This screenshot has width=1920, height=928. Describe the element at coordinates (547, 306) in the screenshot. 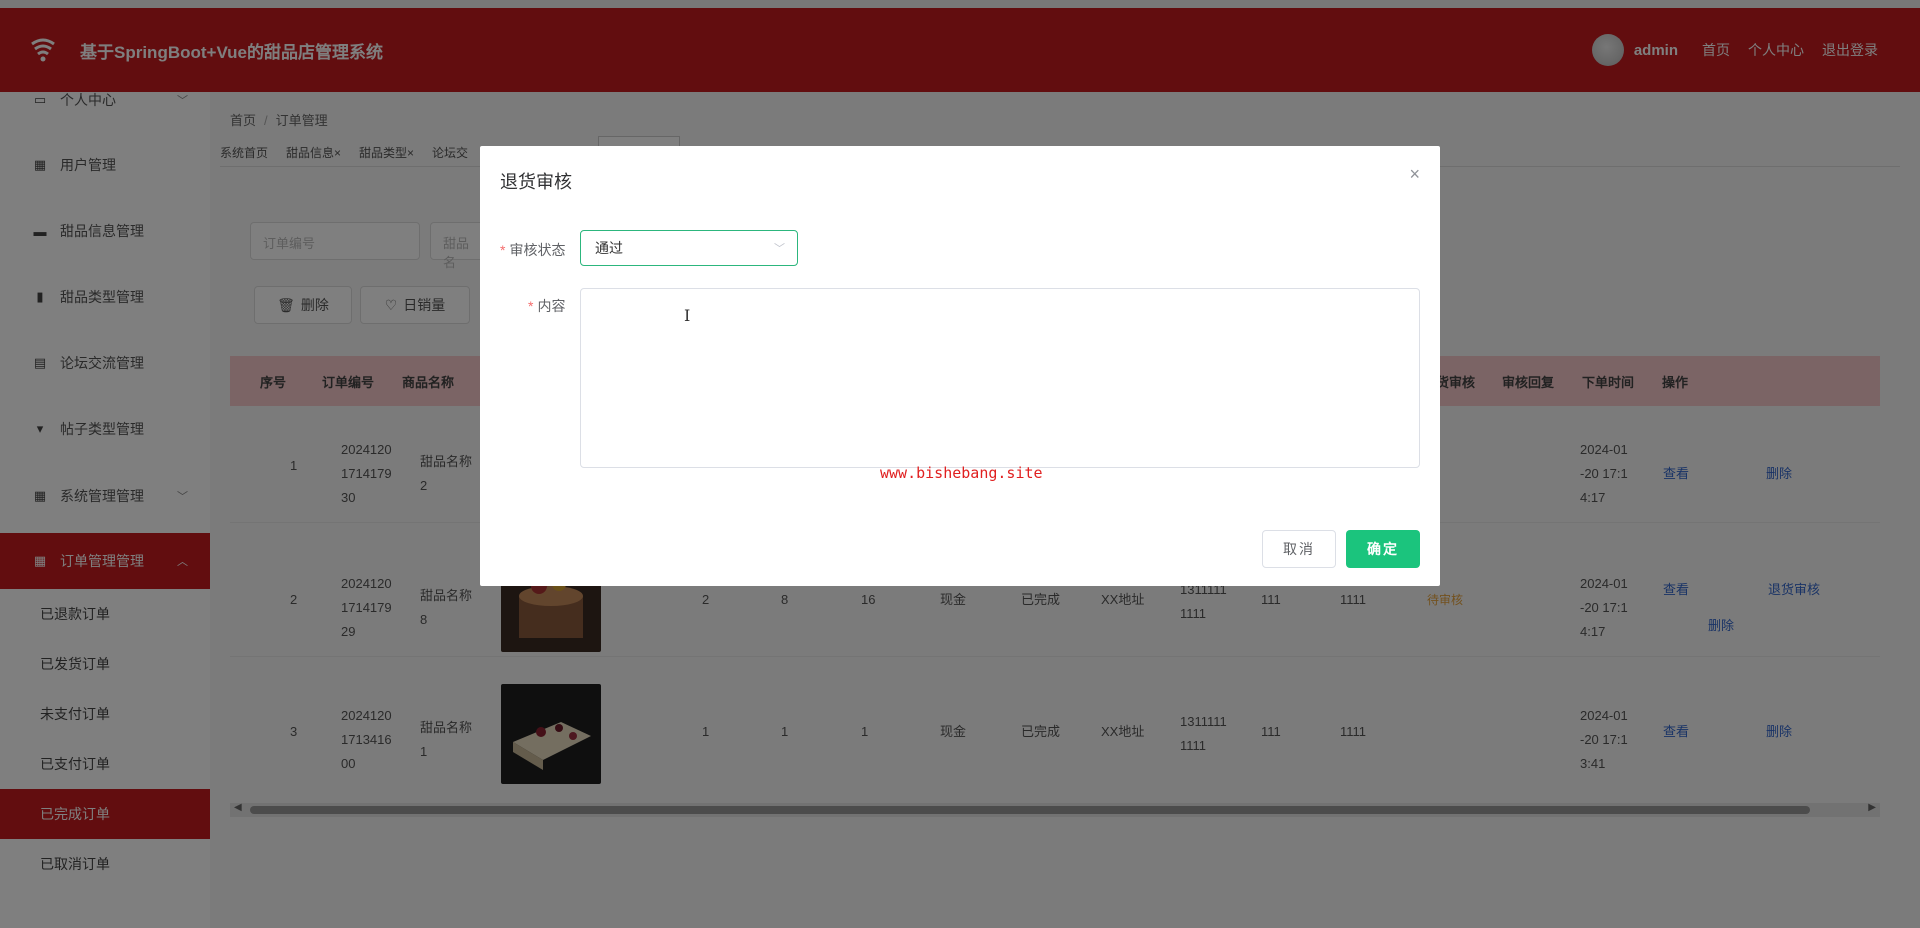

I see `content-label: * 内容` at that location.